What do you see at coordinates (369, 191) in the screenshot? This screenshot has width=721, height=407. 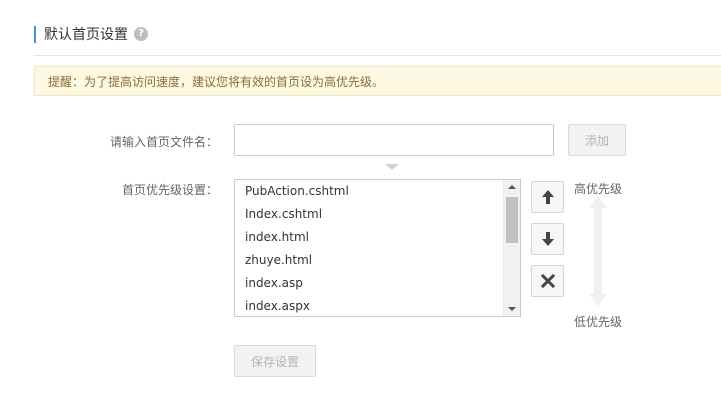 I see `list-item: PubAction.cshtml` at bounding box center [369, 191].